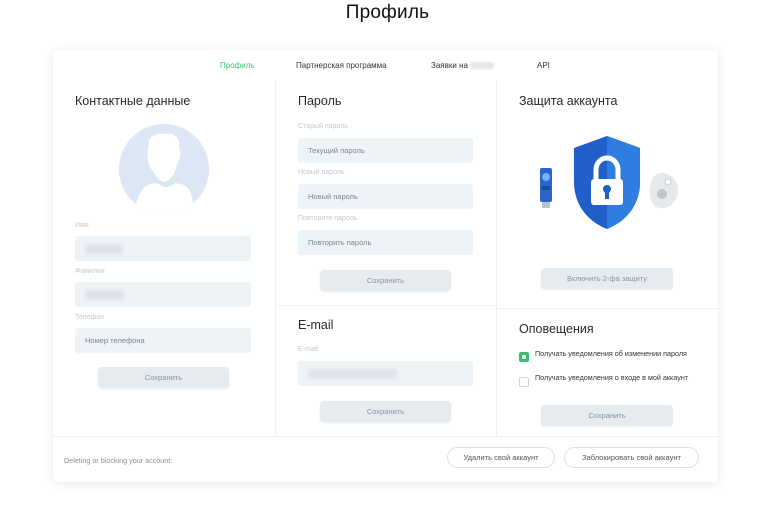 This screenshot has width=775, height=505. What do you see at coordinates (556, 329) in the screenshot?
I see `notifications-title: Оповещения` at bounding box center [556, 329].